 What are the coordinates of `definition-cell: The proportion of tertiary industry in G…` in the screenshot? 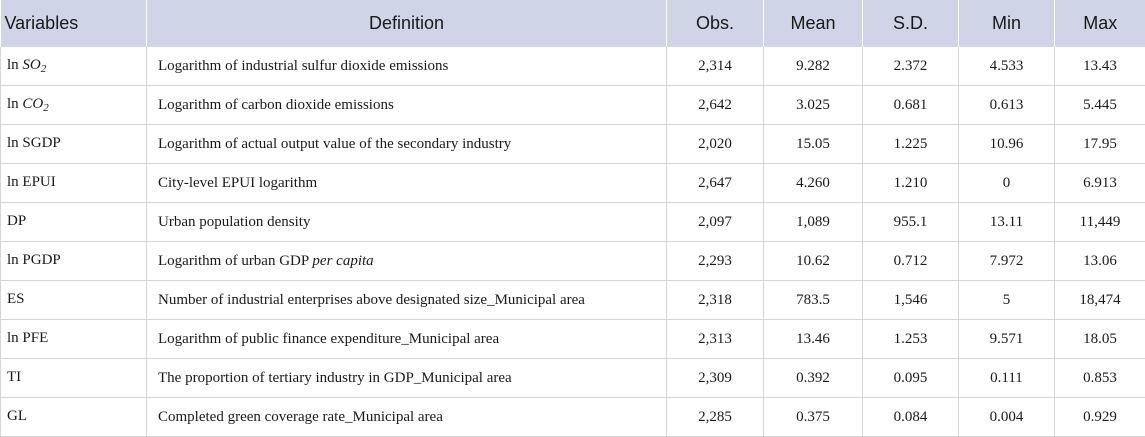 It's located at (407, 378).